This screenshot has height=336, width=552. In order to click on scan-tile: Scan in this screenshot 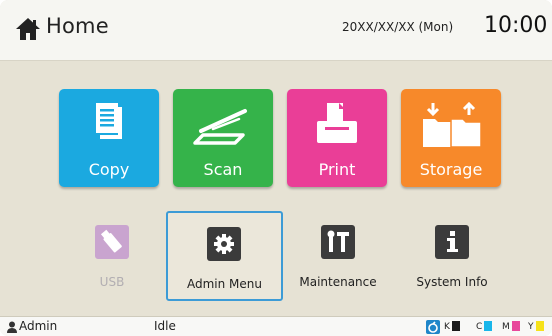, I will do `click(223, 138)`.